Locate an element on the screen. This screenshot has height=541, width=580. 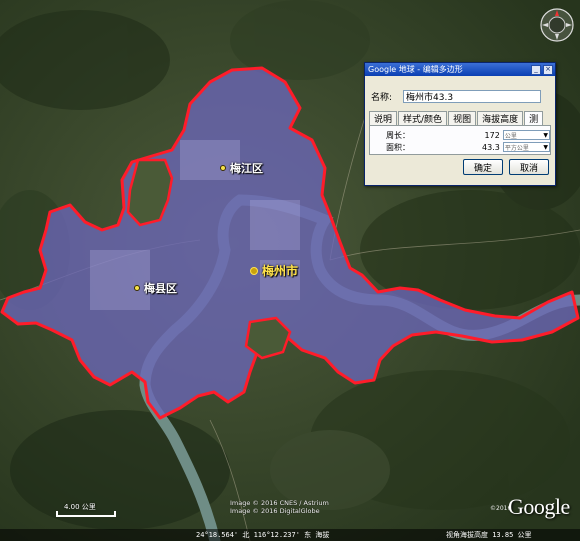
compass-icon is located at coordinates (557, 25).